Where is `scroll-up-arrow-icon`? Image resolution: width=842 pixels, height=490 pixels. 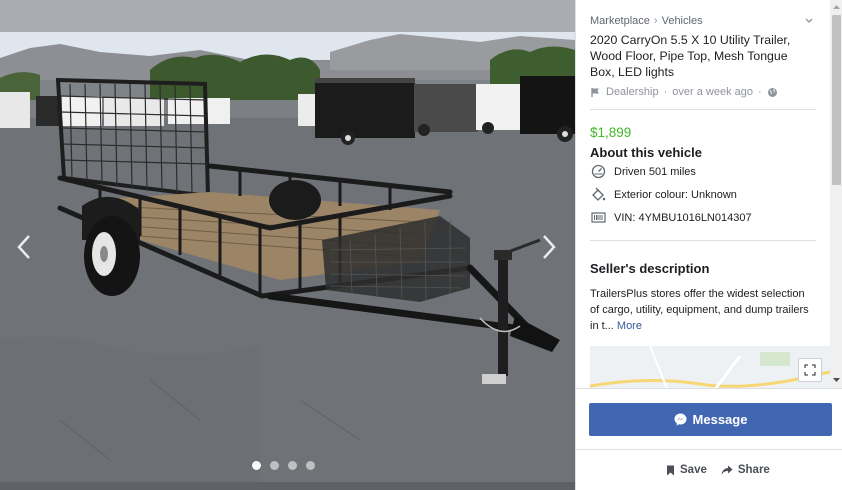 scroll-up-arrow-icon is located at coordinates (836, 7).